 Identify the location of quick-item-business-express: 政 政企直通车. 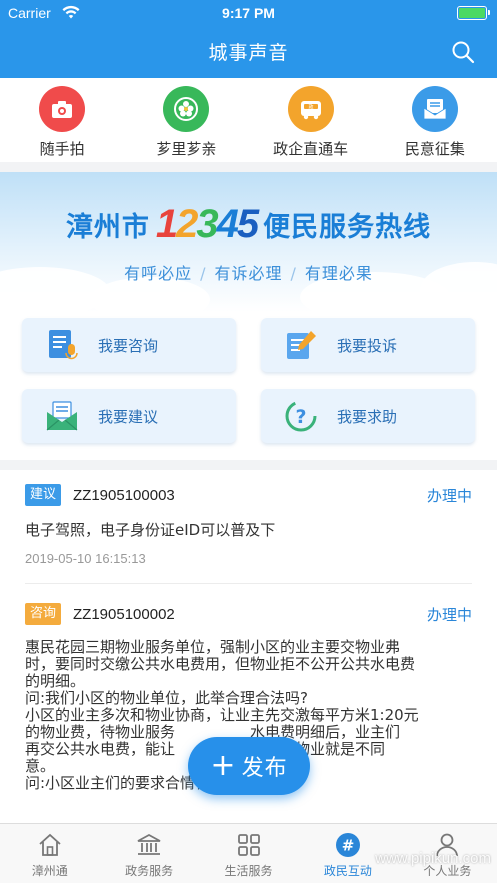
(311, 120).